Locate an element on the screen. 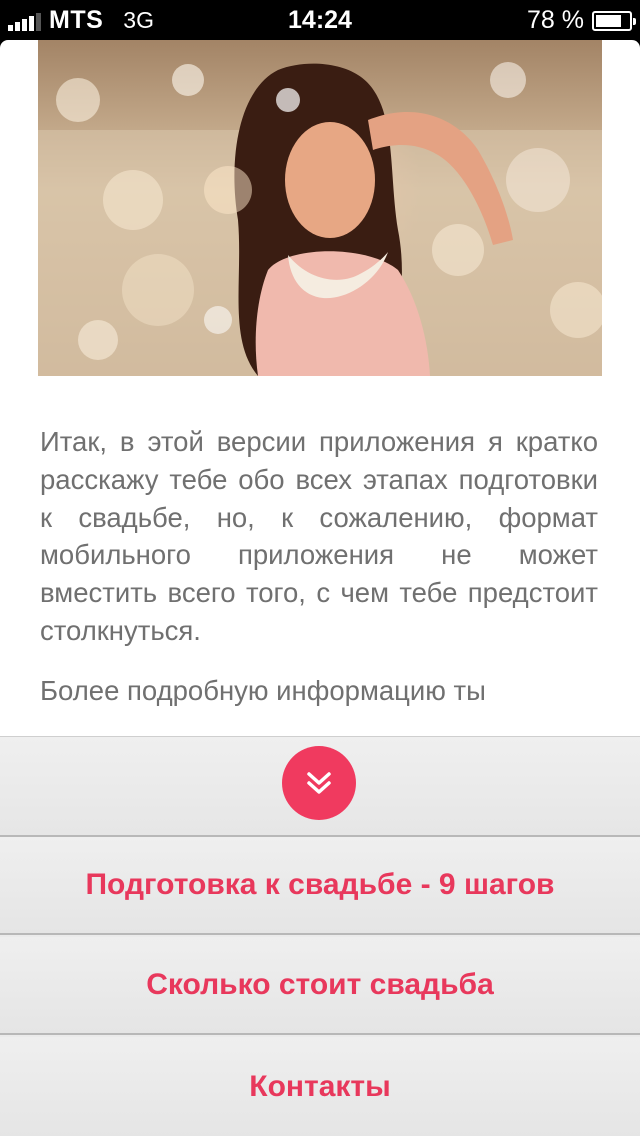 The width and height of the screenshot is (640, 1136). menu-item-label: Сколько стоит свадьба is located at coordinates (320, 984).